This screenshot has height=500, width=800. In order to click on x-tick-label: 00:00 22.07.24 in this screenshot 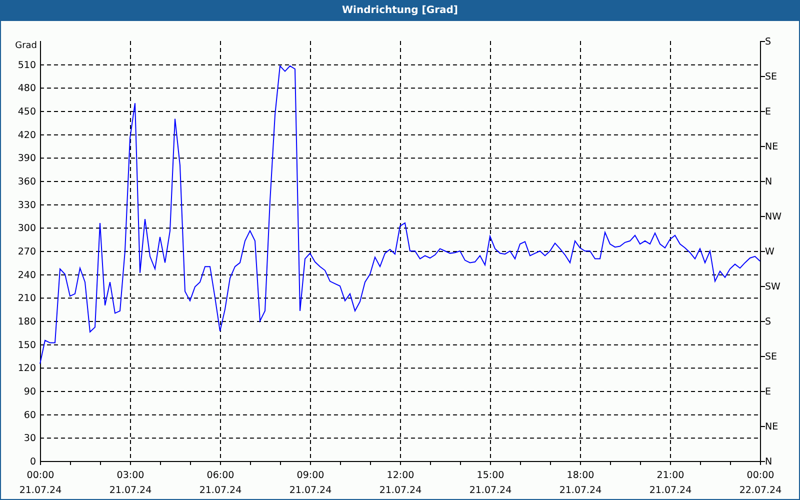, I will do `click(760, 483)`.